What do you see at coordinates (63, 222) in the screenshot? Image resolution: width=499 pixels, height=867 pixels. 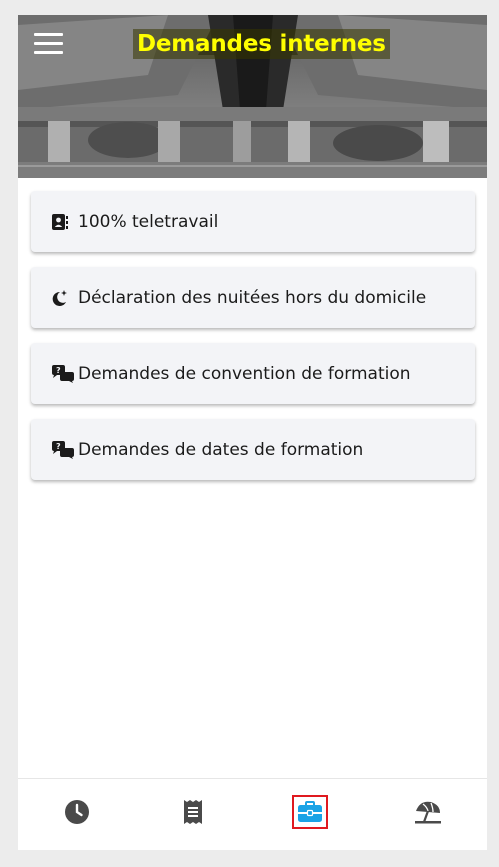 I see `contact-book-icon` at bounding box center [63, 222].